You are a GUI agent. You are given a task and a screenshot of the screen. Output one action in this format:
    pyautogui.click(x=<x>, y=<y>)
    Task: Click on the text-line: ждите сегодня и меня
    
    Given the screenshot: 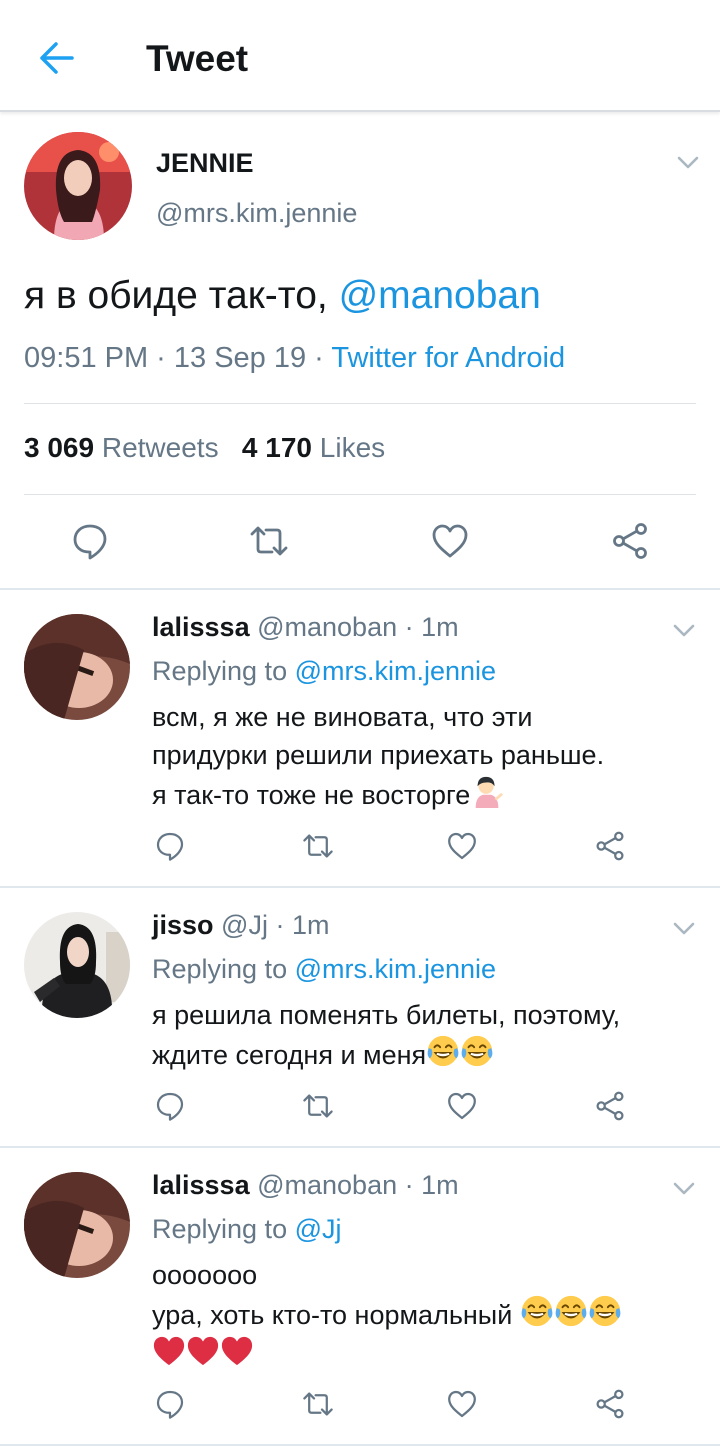 What is the action you would take?
    pyautogui.click(x=386, y=1054)
    